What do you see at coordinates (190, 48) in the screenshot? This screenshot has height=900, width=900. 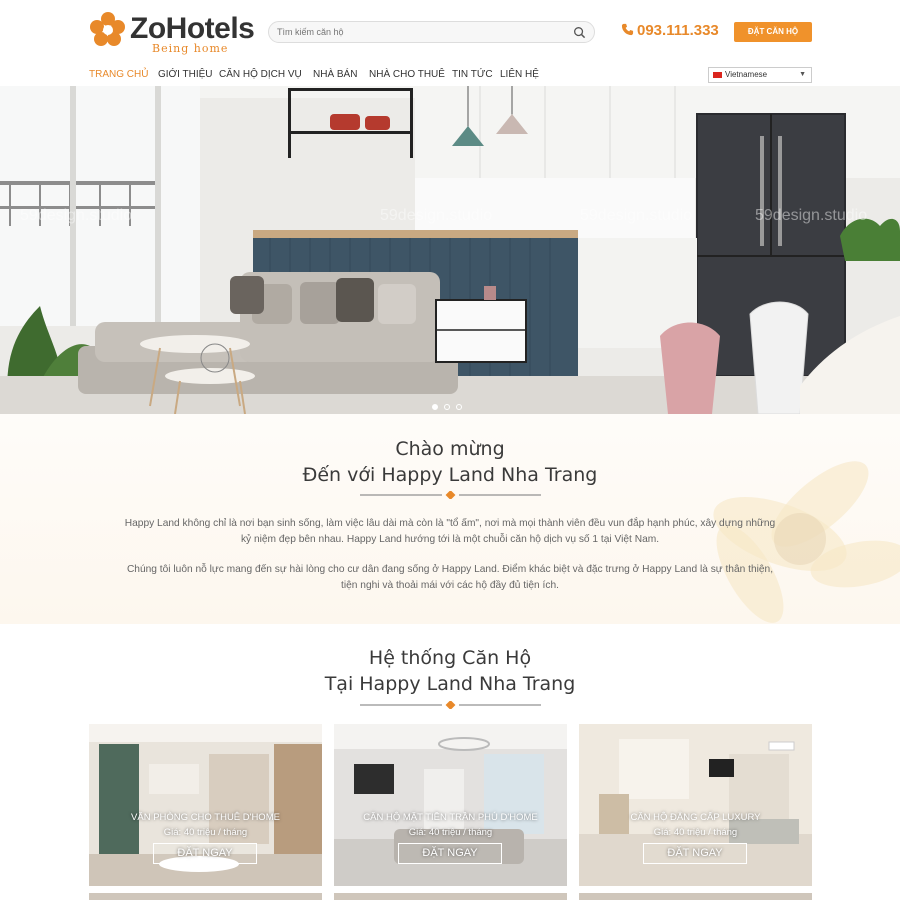 I see `logo-tagline: Being home` at bounding box center [190, 48].